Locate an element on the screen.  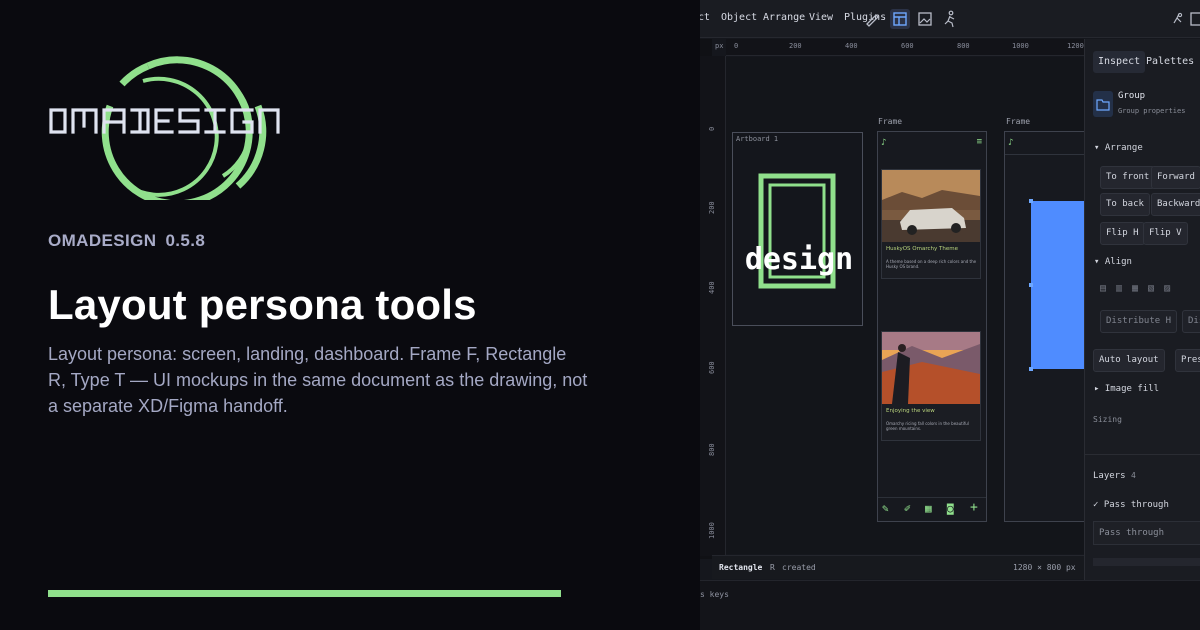
ruler-top: px 0 200 400 600 800 1000 1200 is located at coordinates (900, 47).